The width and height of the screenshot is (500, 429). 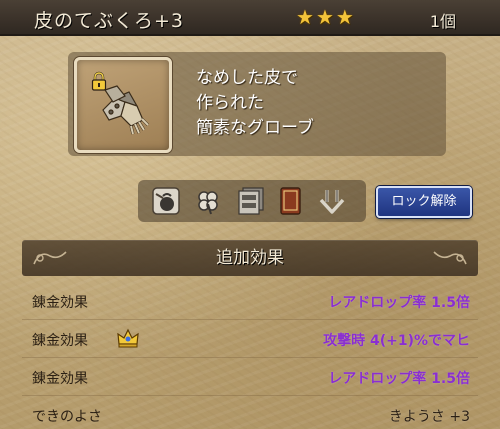 I want to click on quality-label: できのよさ, so click(x=67, y=417).